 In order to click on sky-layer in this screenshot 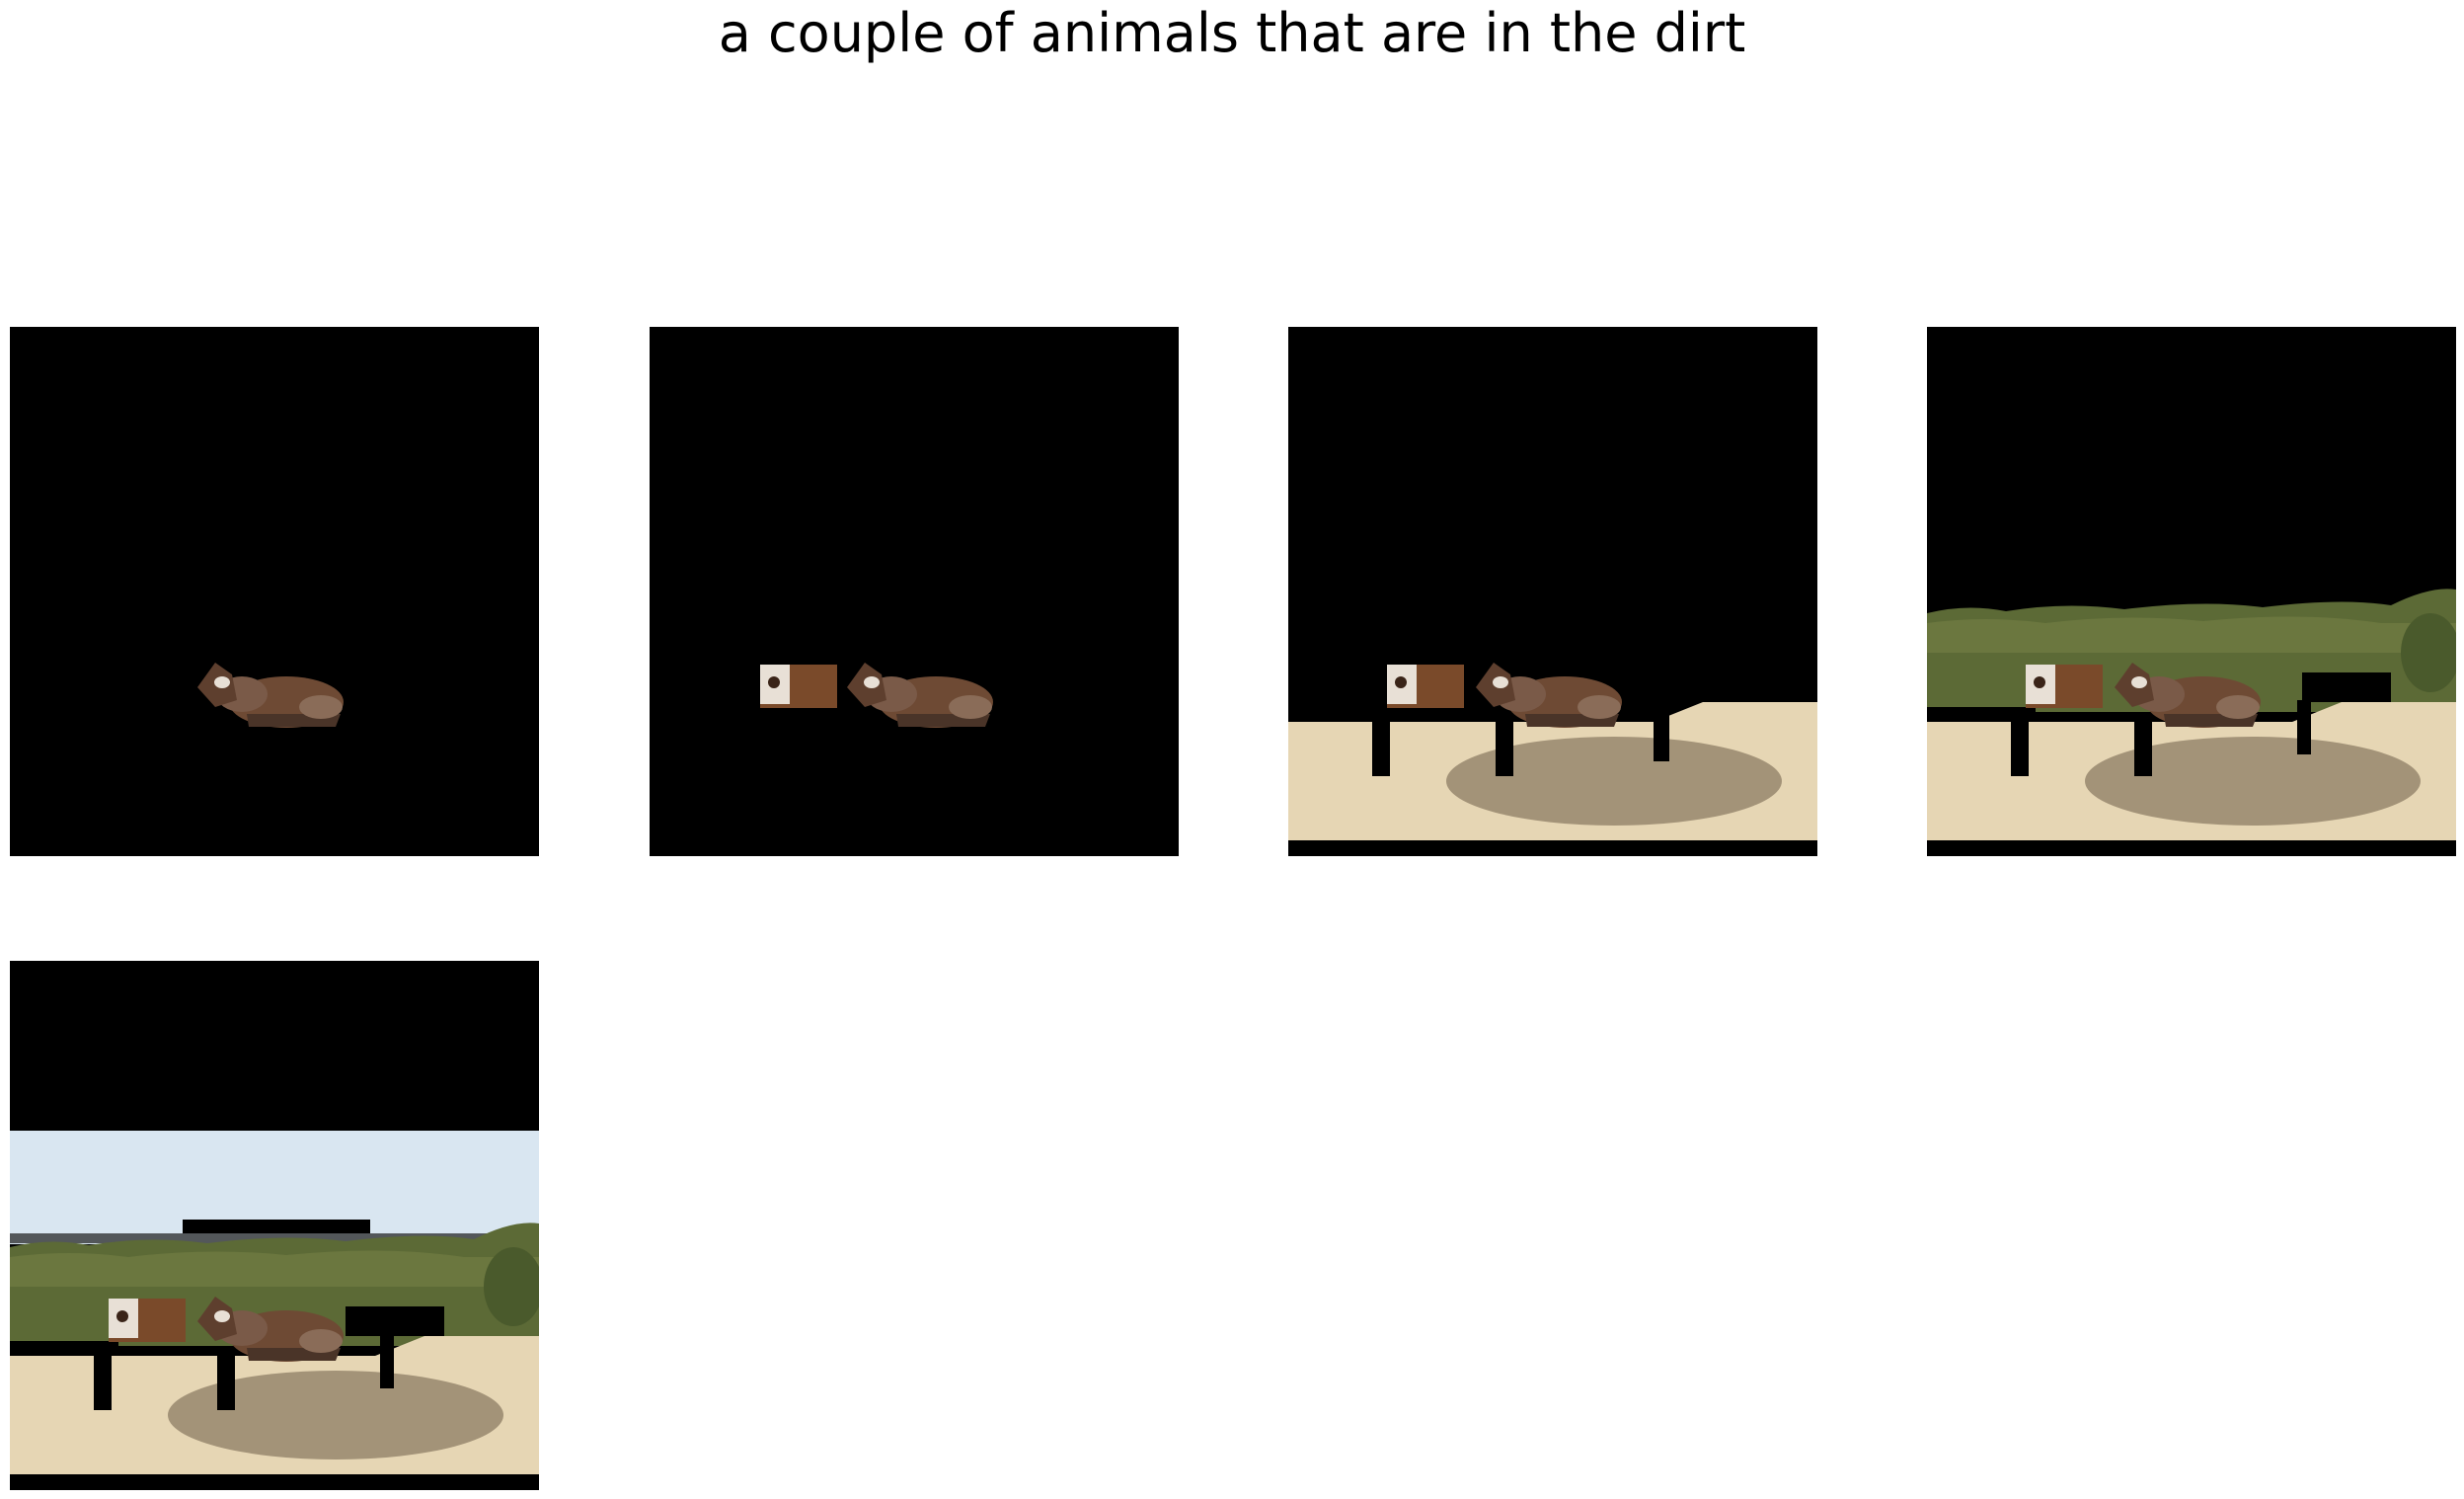, I will do `click(274, 1187)`.